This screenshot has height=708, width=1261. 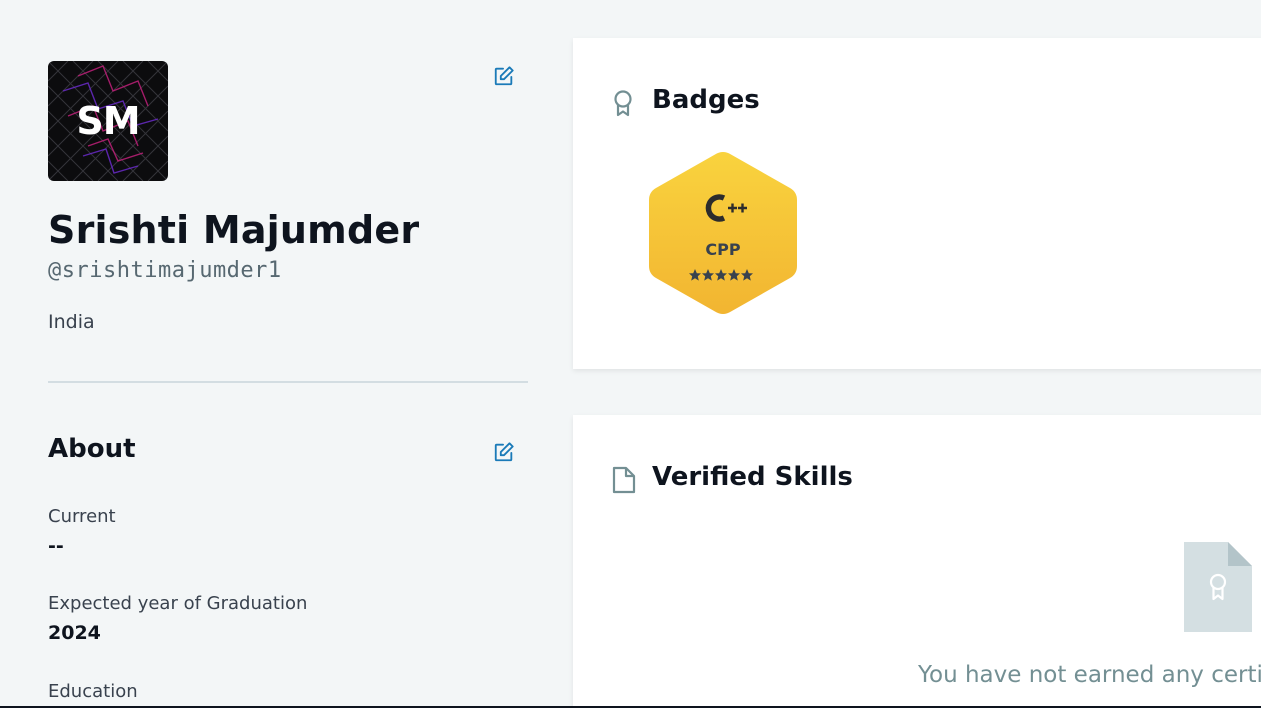 What do you see at coordinates (752, 477) in the screenshot?
I see `verified-skills-title: Verified Skills` at bounding box center [752, 477].